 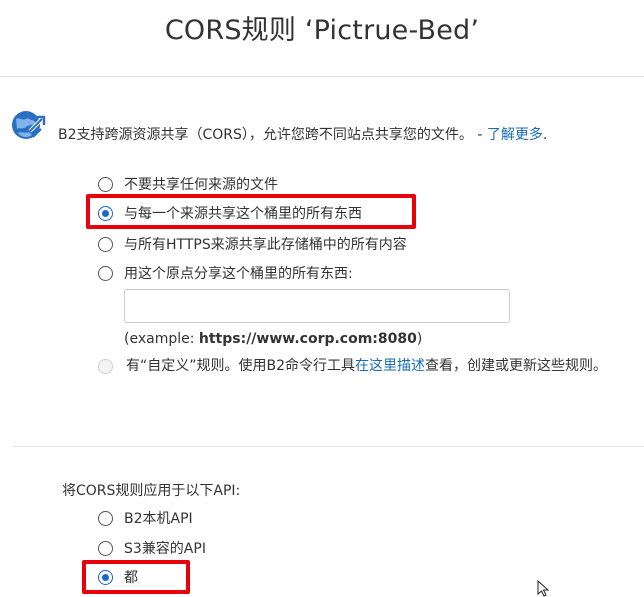 I want to click on api-option-b2-native: B2本机API, so click(x=145, y=518).